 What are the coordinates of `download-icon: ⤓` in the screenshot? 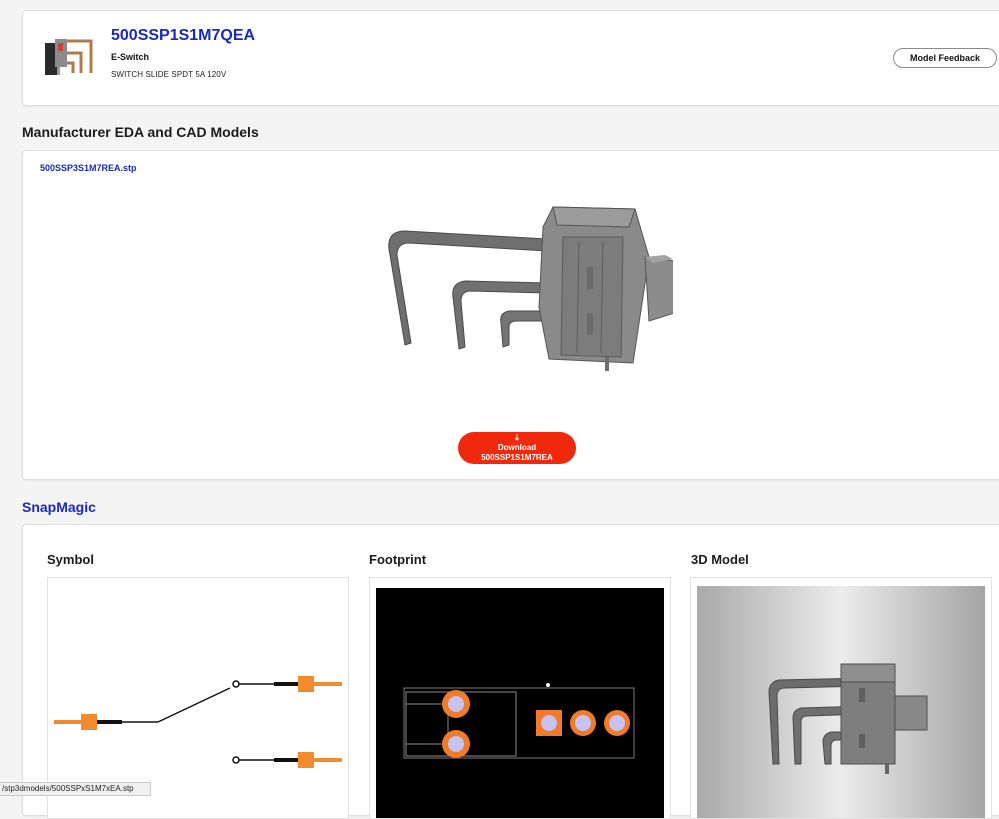 It's located at (517, 437).